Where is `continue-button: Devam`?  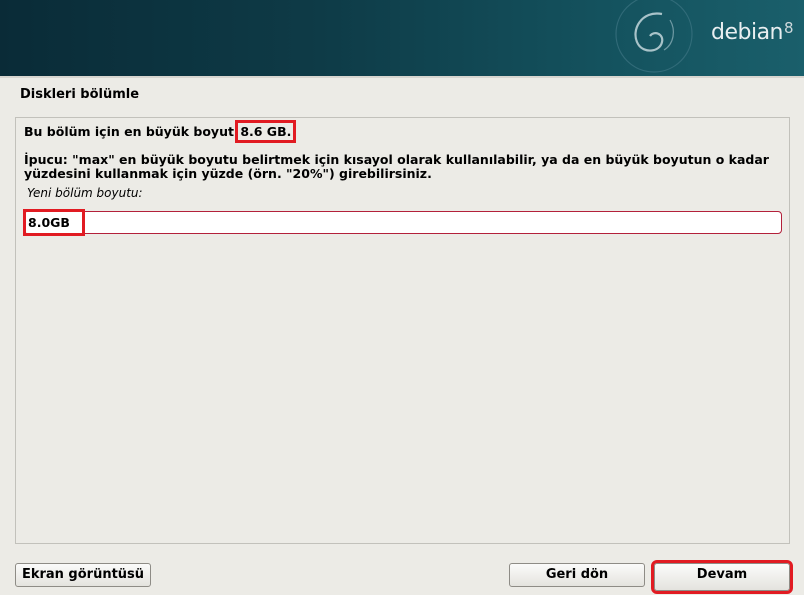 continue-button: Devam is located at coordinates (722, 577).